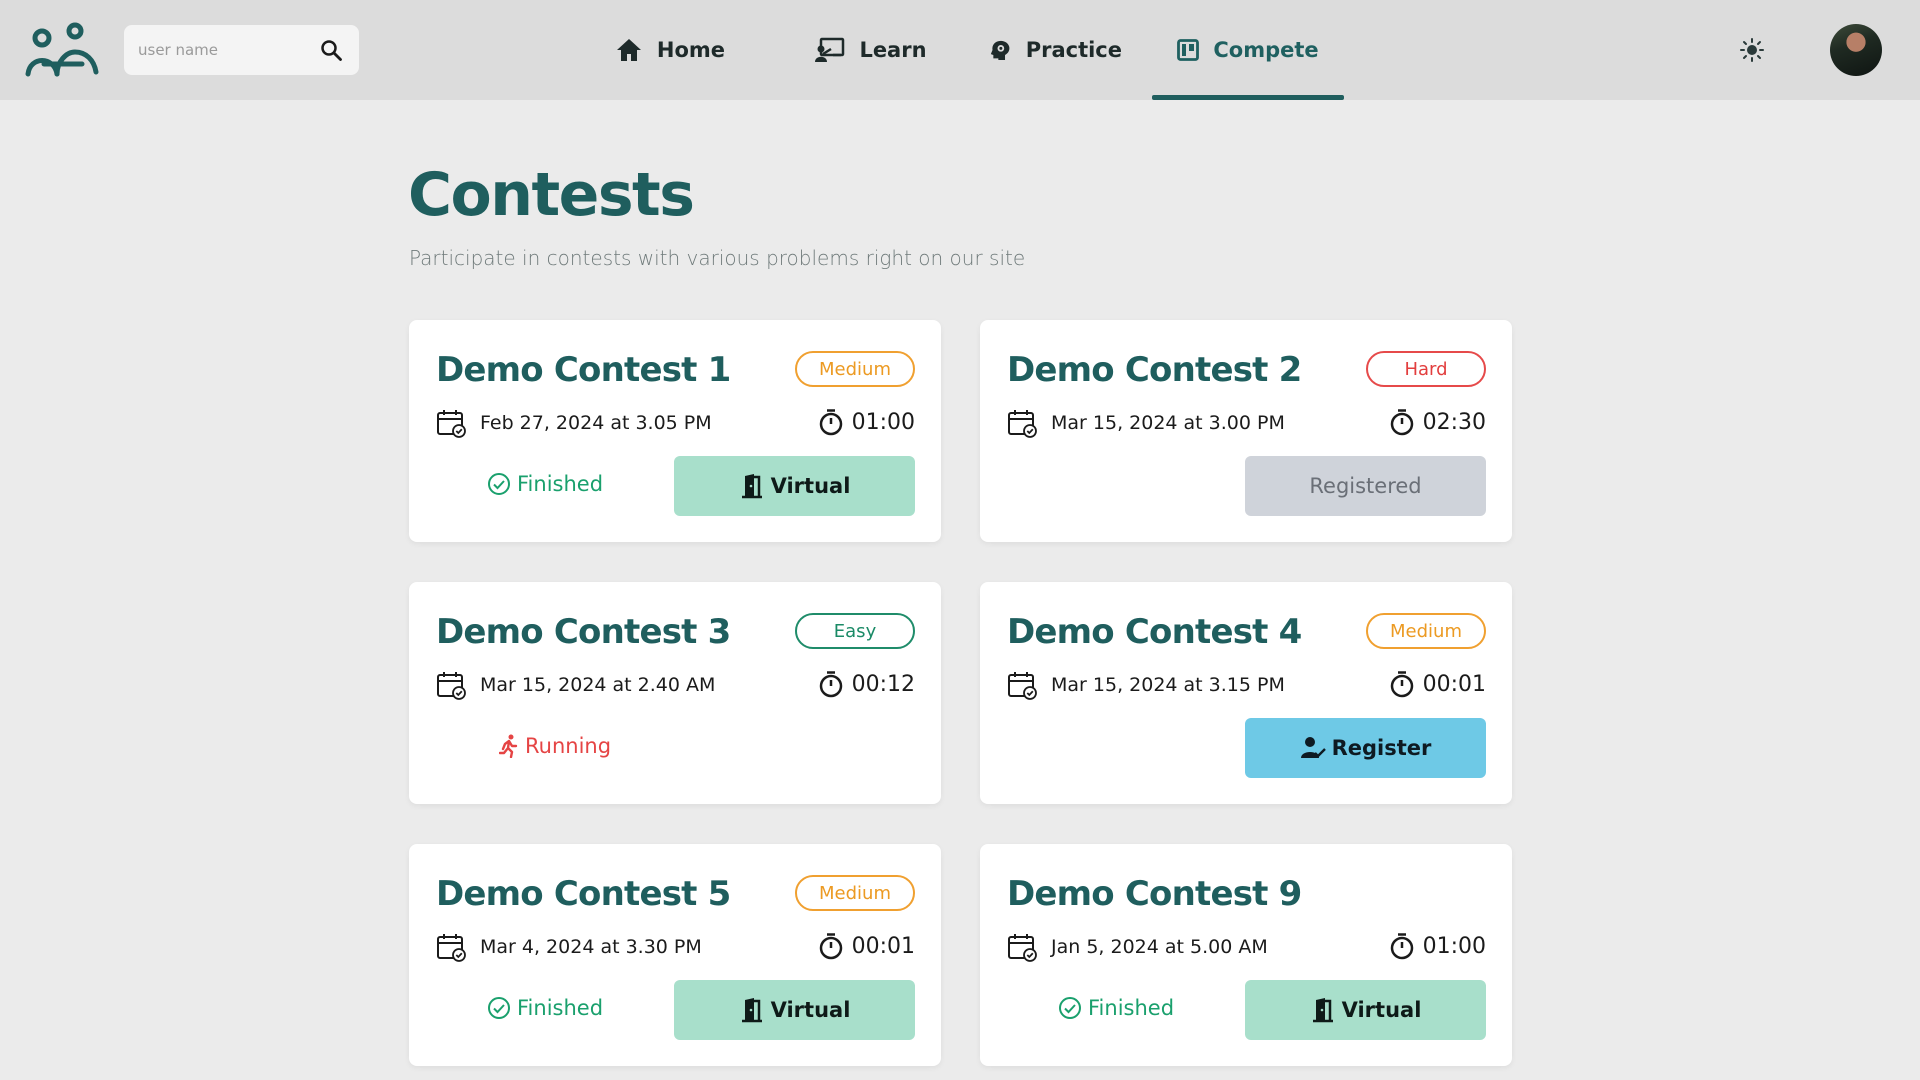  I want to click on contest-date: Mar 15, 2024 at 3.15 PM, so click(1146, 685).